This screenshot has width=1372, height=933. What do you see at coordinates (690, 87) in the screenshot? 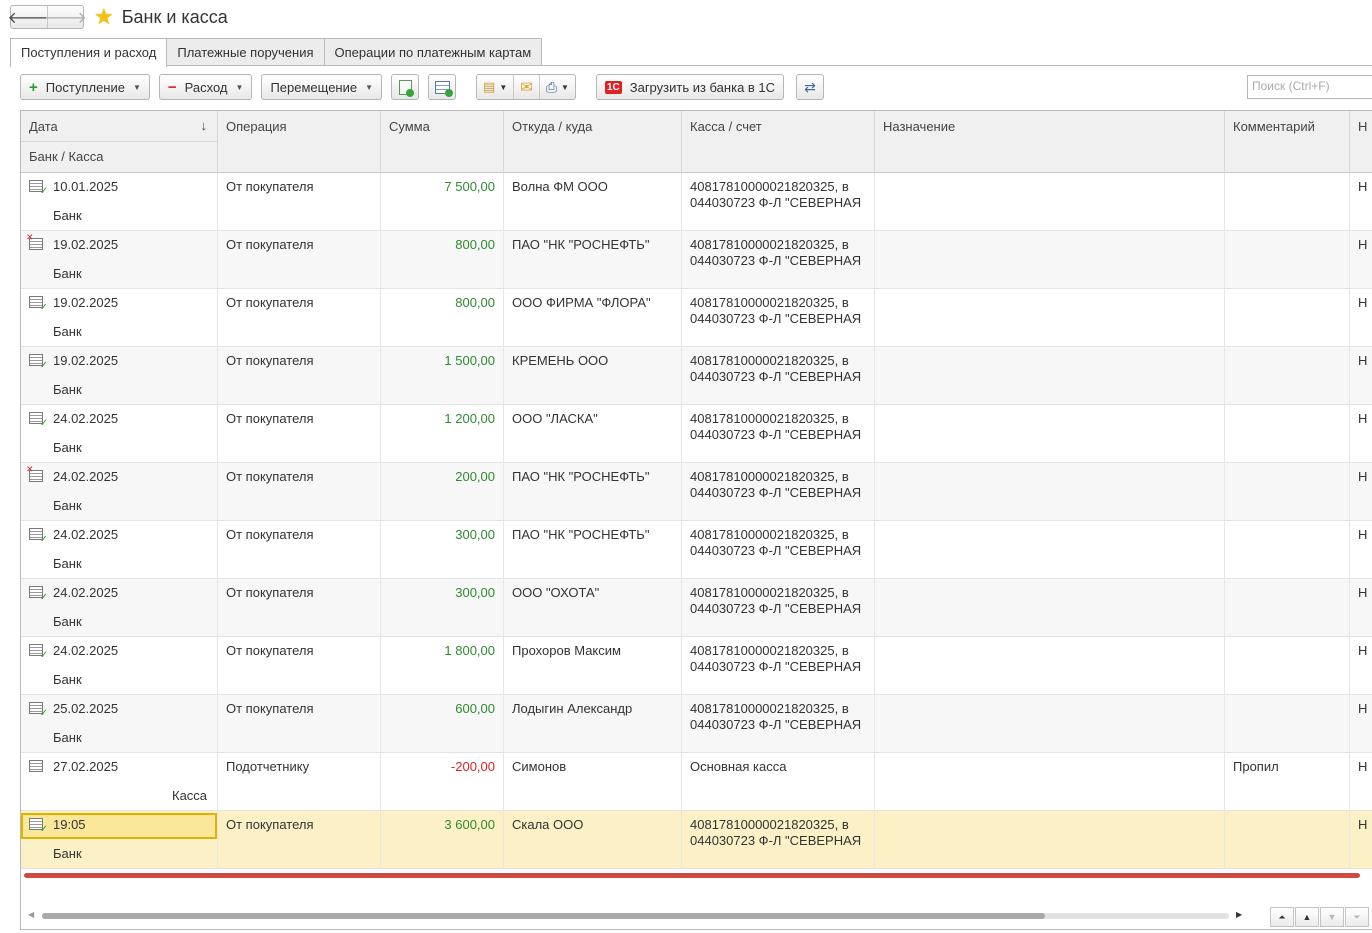
I see `load-from-bank-button: 1С Загрузить из банка в 1С` at bounding box center [690, 87].